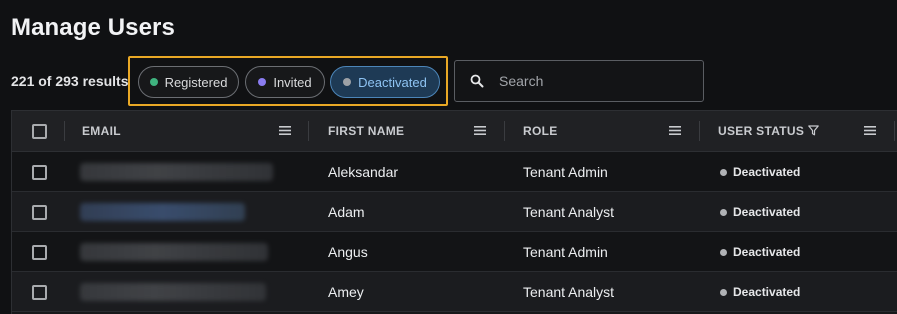 Image resolution: width=897 pixels, height=314 pixels. I want to click on email-column-menu-icon, so click(285, 130).